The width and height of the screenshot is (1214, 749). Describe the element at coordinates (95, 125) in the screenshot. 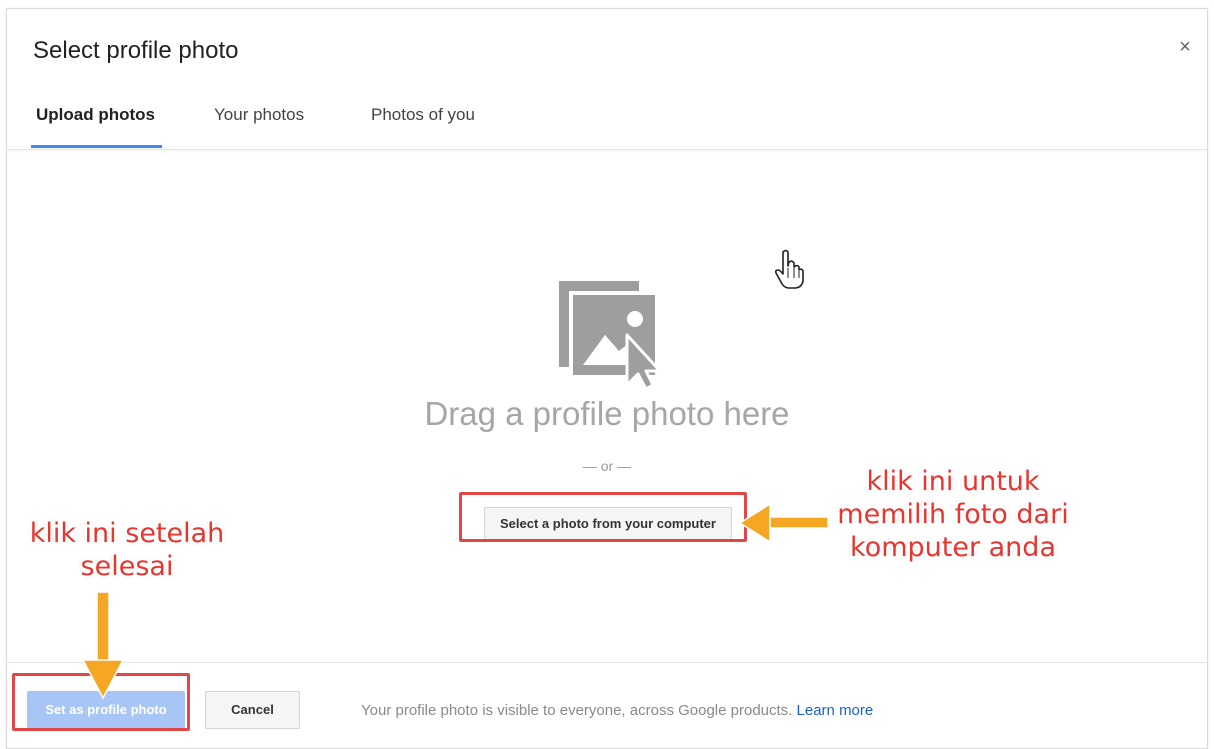

I see `tab-upload-photos: Upload photos` at that location.